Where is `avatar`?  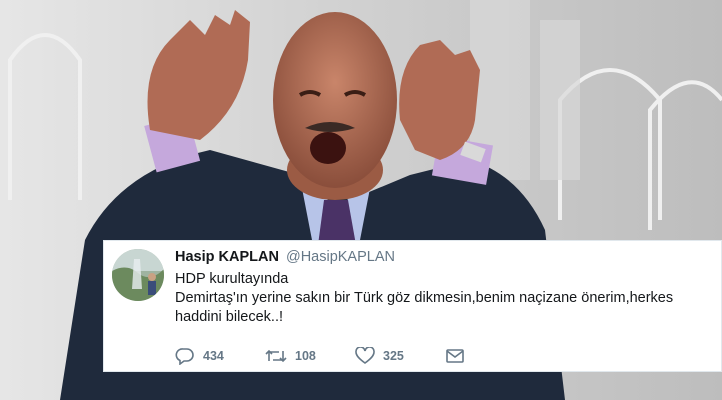 avatar is located at coordinates (138, 275).